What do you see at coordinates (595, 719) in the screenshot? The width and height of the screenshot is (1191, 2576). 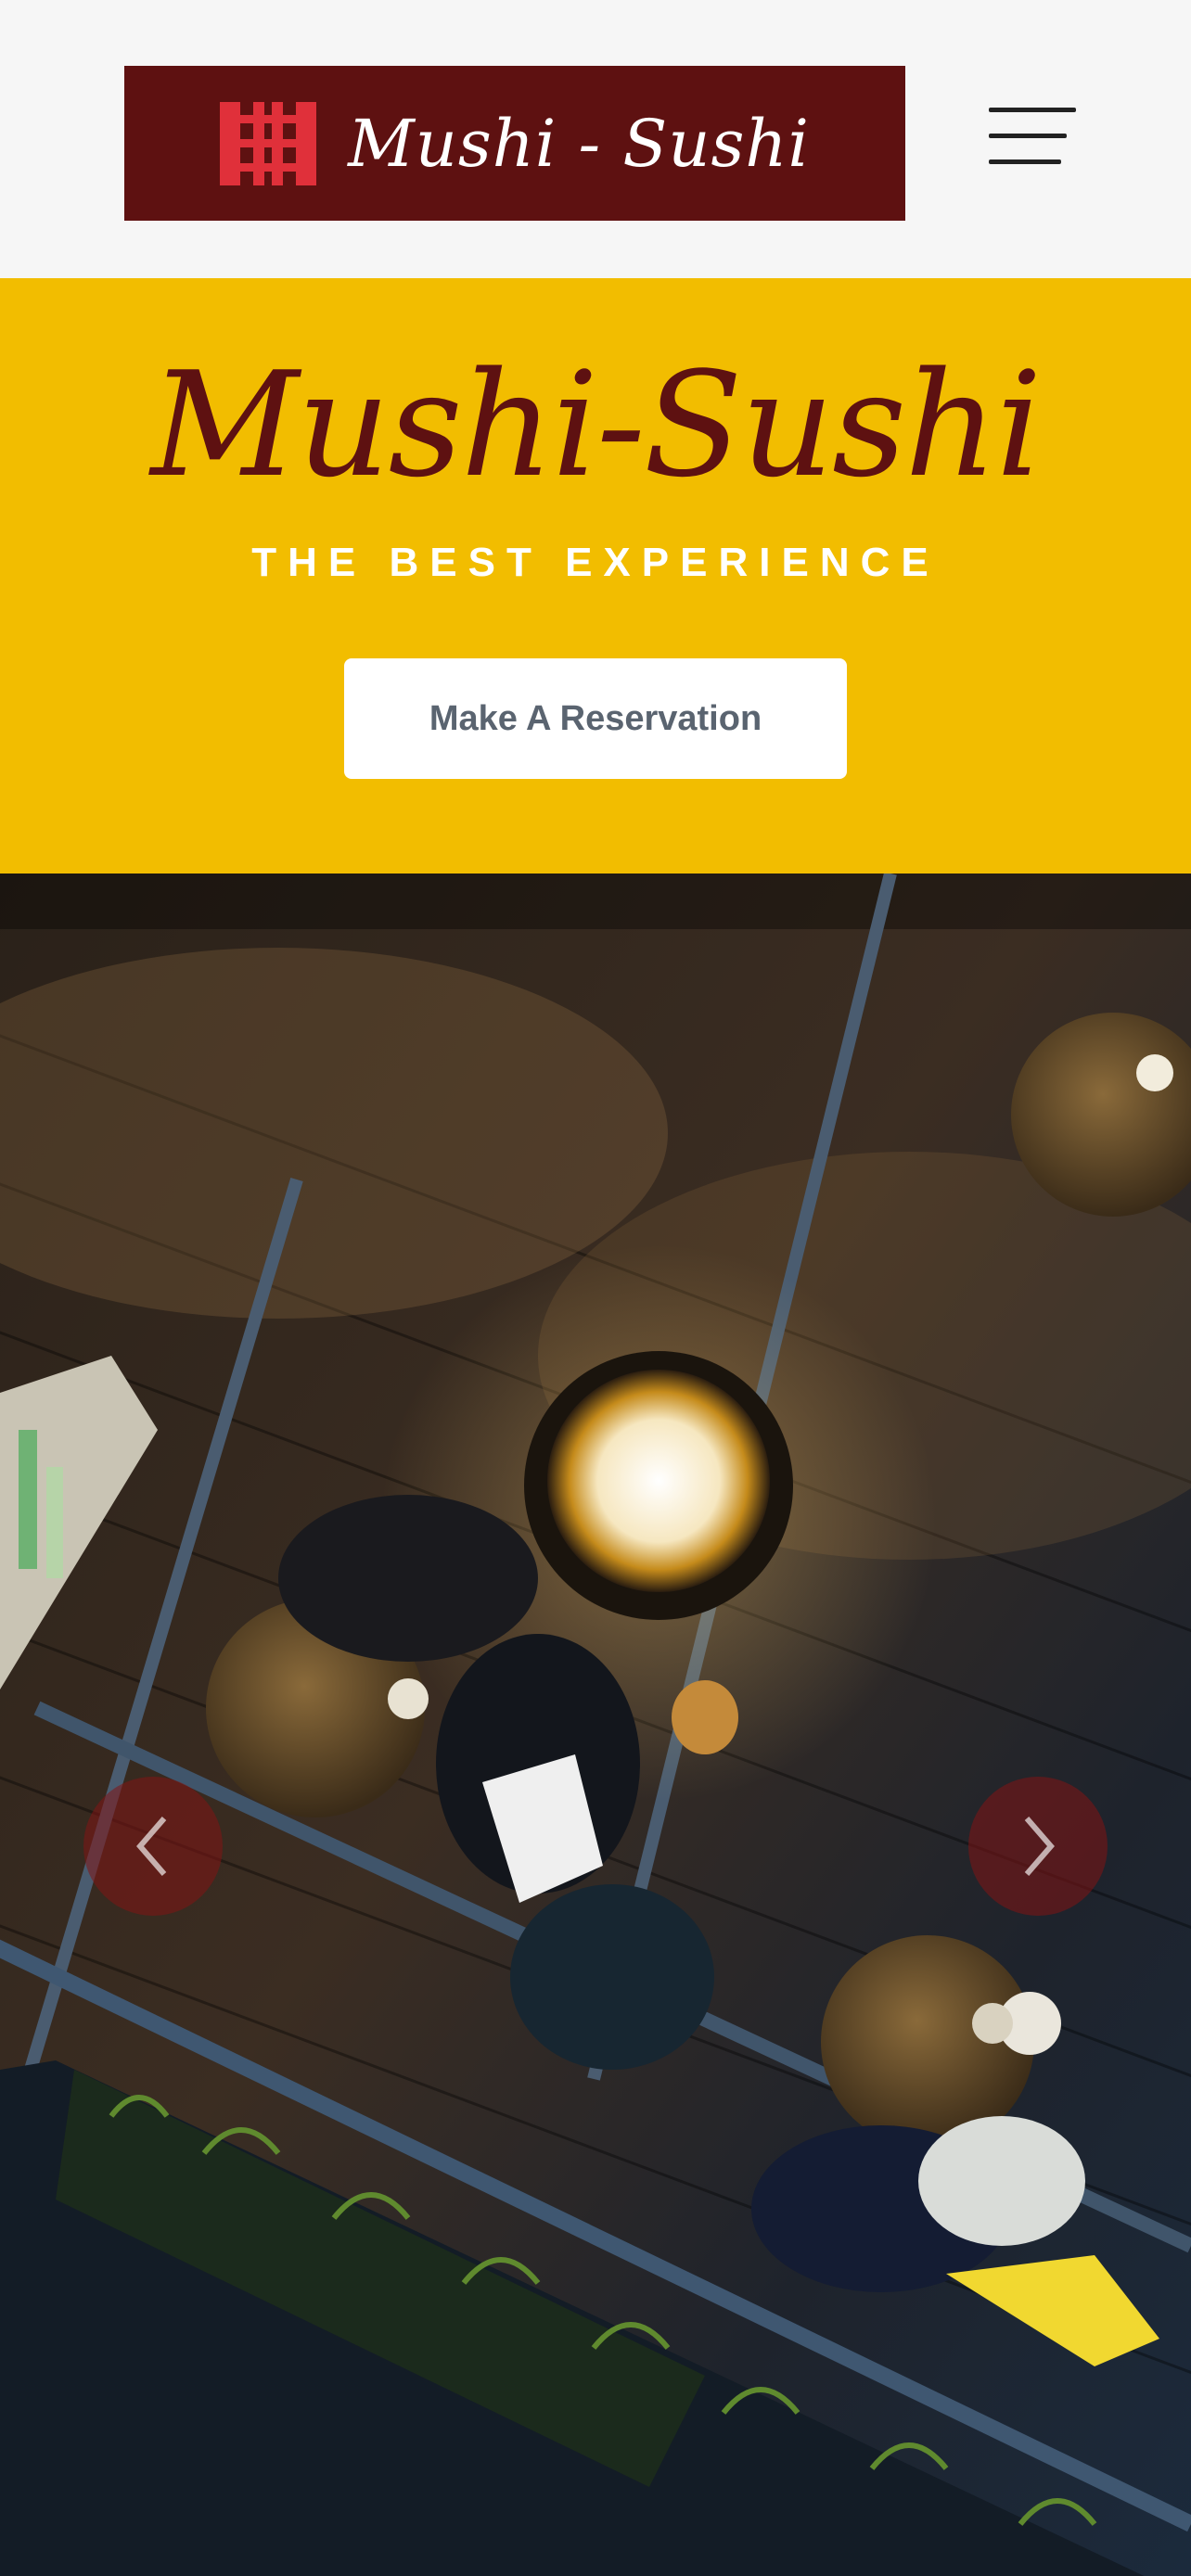 I see `make-reservation-button: Make A Reservation` at bounding box center [595, 719].